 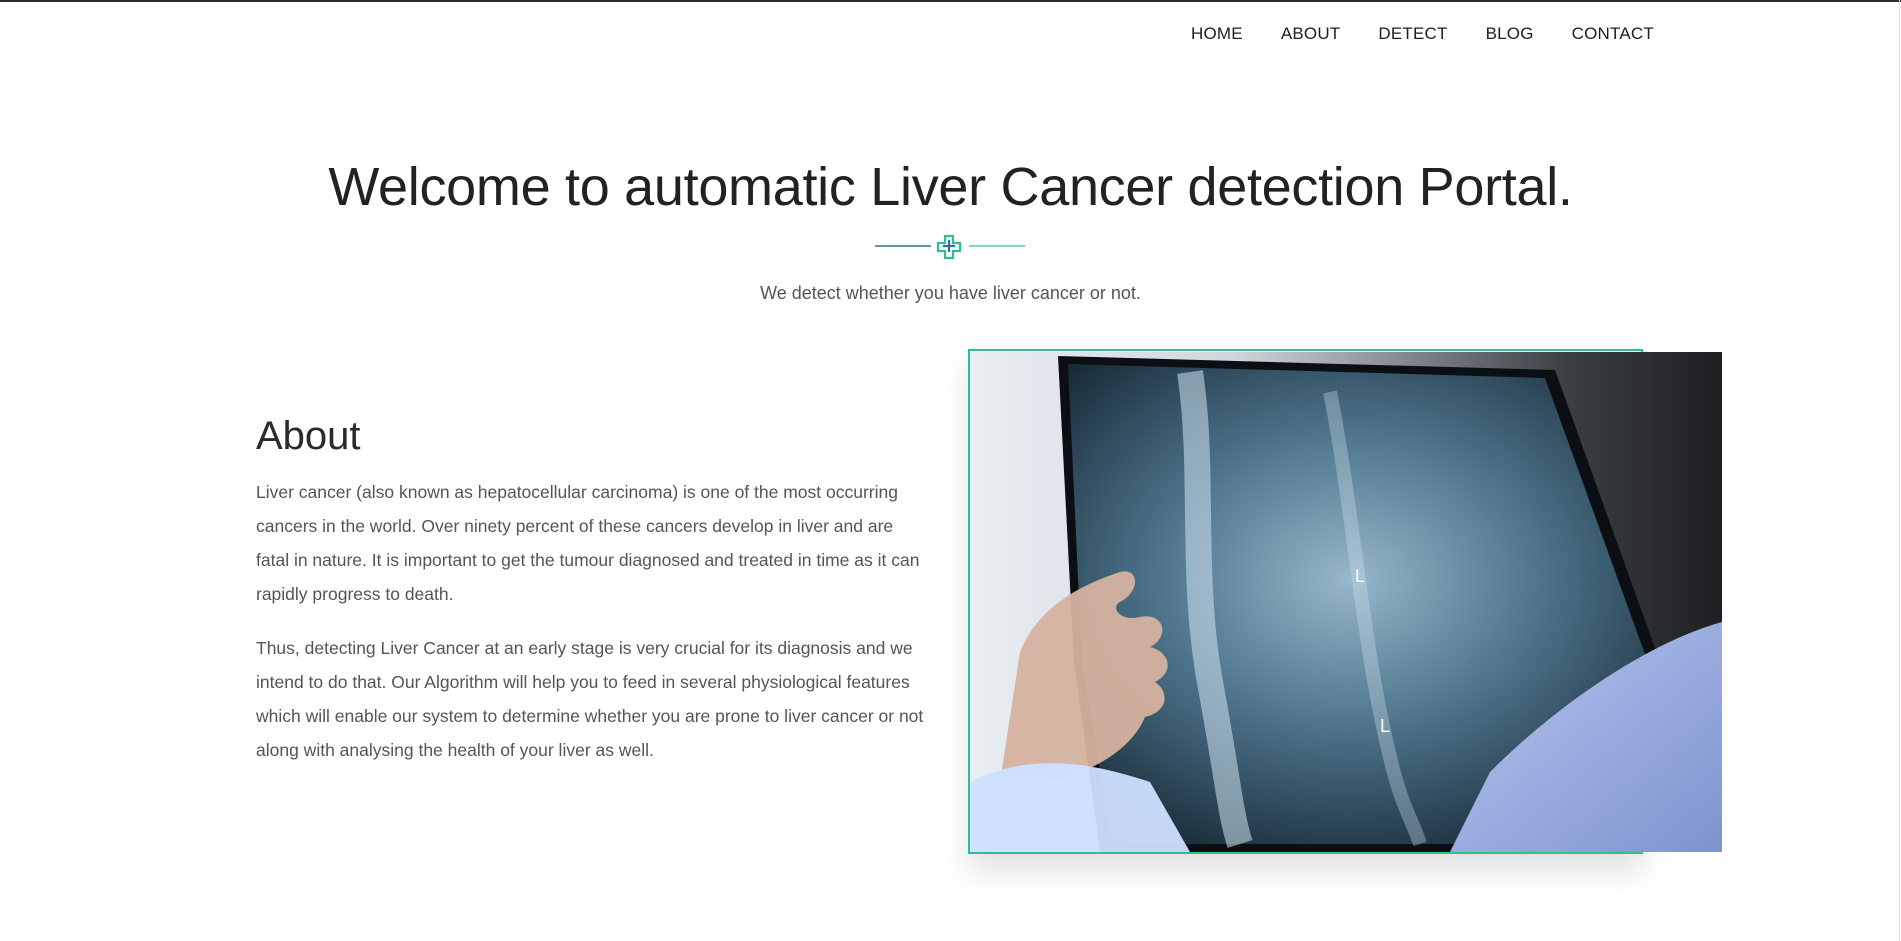 I want to click on top-border, so click(x=950, y=1).